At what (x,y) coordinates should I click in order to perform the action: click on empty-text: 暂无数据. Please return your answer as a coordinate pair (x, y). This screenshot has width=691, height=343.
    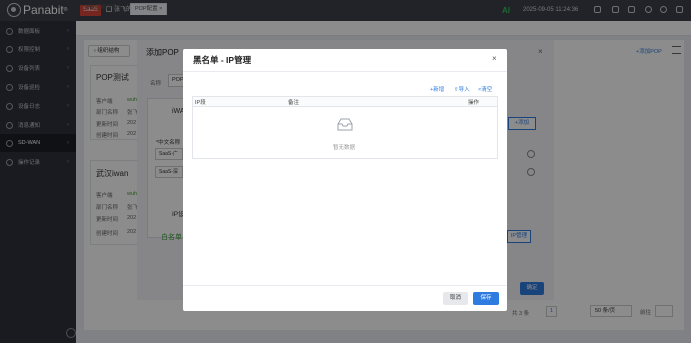
    Looking at the image, I should click on (344, 148).